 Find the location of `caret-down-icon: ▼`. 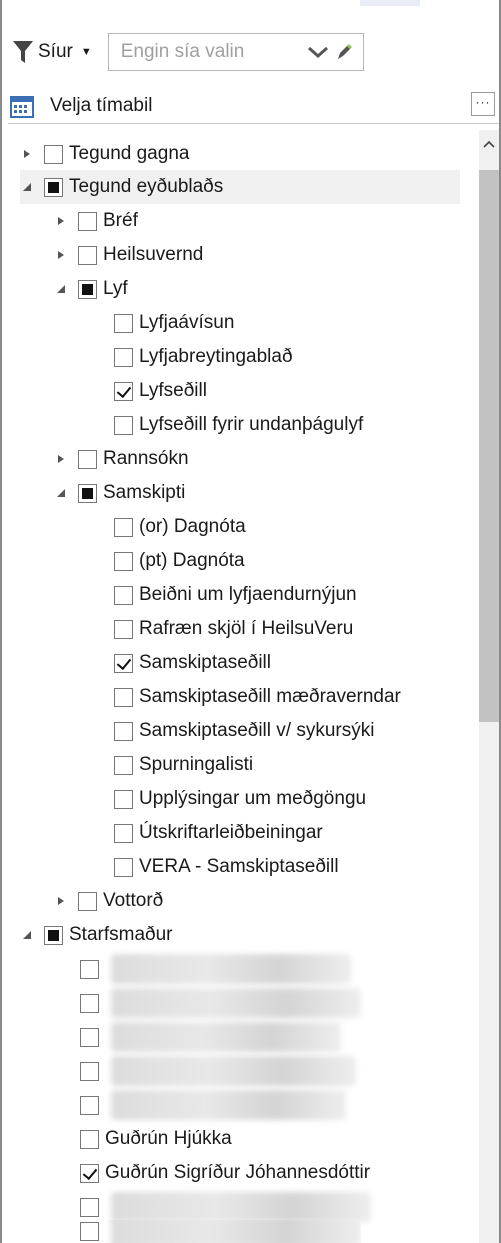

caret-down-icon: ▼ is located at coordinates (86, 52).